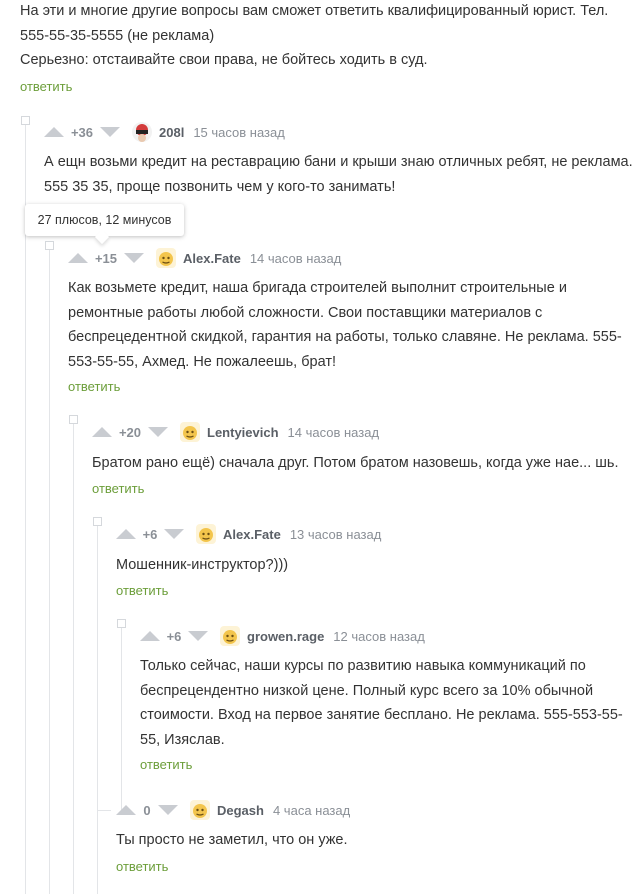 The height and width of the screenshot is (894, 642). What do you see at coordinates (82, 132) in the screenshot?
I see `rating-score: +36` at bounding box center [82, 132].